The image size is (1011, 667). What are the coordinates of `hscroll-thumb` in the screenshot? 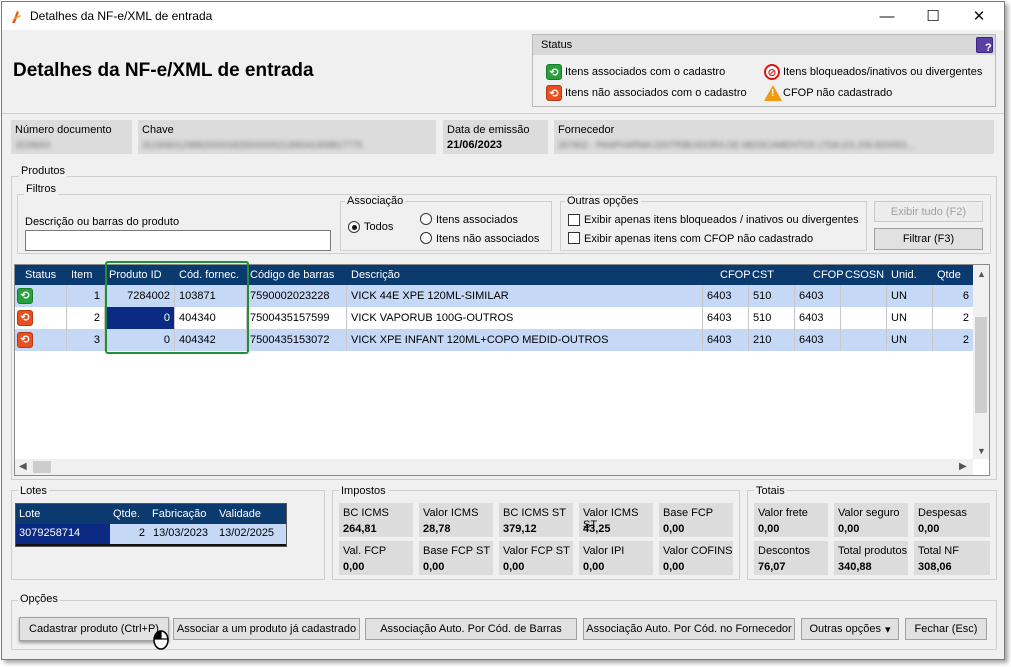 It's located at (42, 467).